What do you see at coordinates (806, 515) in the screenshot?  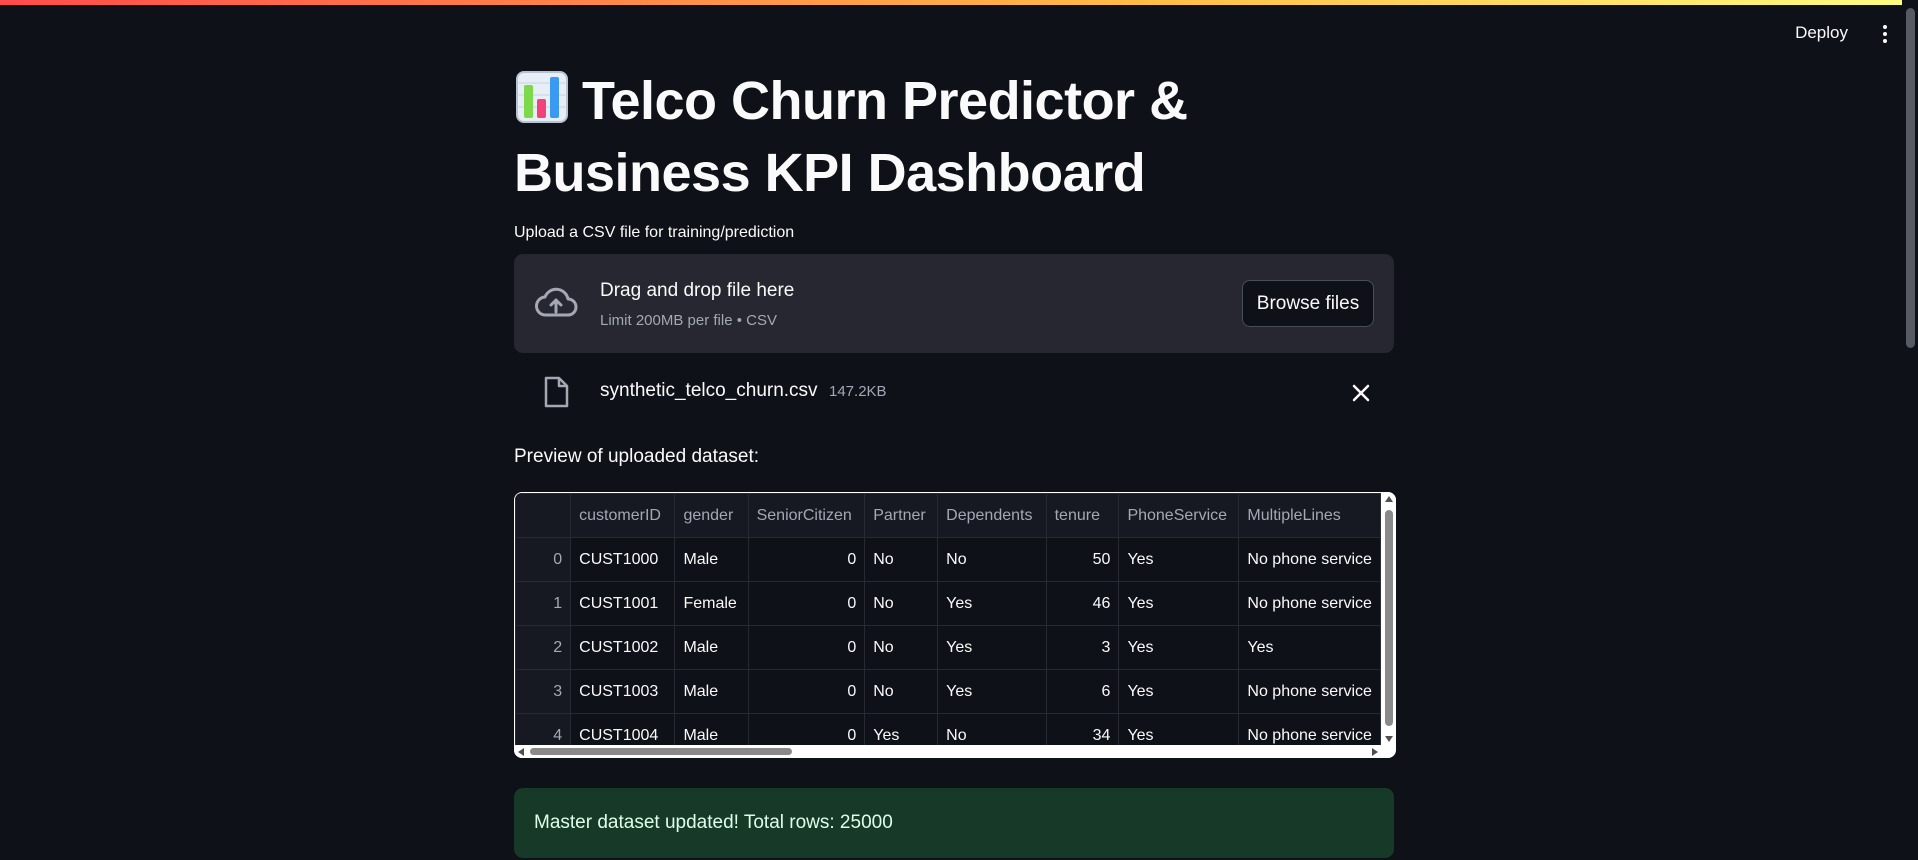 I see `column-header: SeniorCitizen` at bounding box center [806, 515].